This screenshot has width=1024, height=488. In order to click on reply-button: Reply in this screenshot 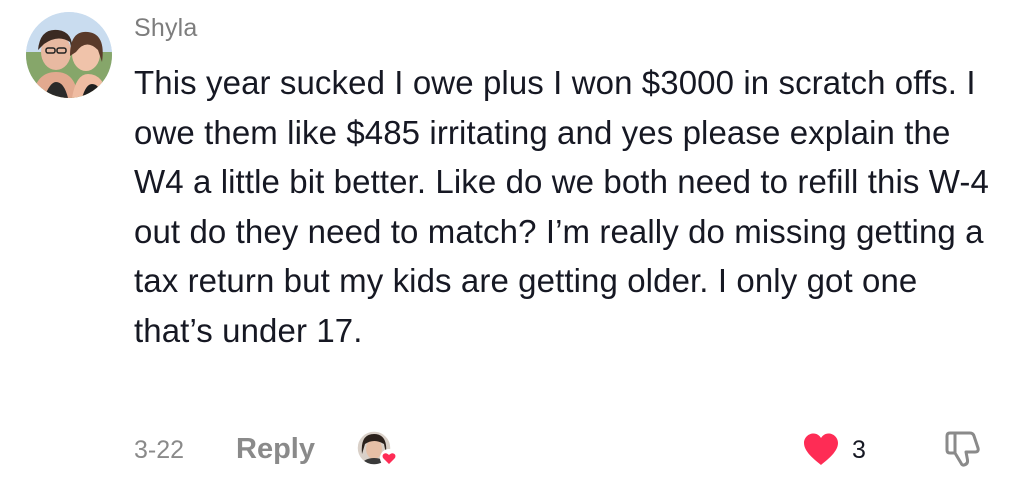, I will do `click(275, 449)`.